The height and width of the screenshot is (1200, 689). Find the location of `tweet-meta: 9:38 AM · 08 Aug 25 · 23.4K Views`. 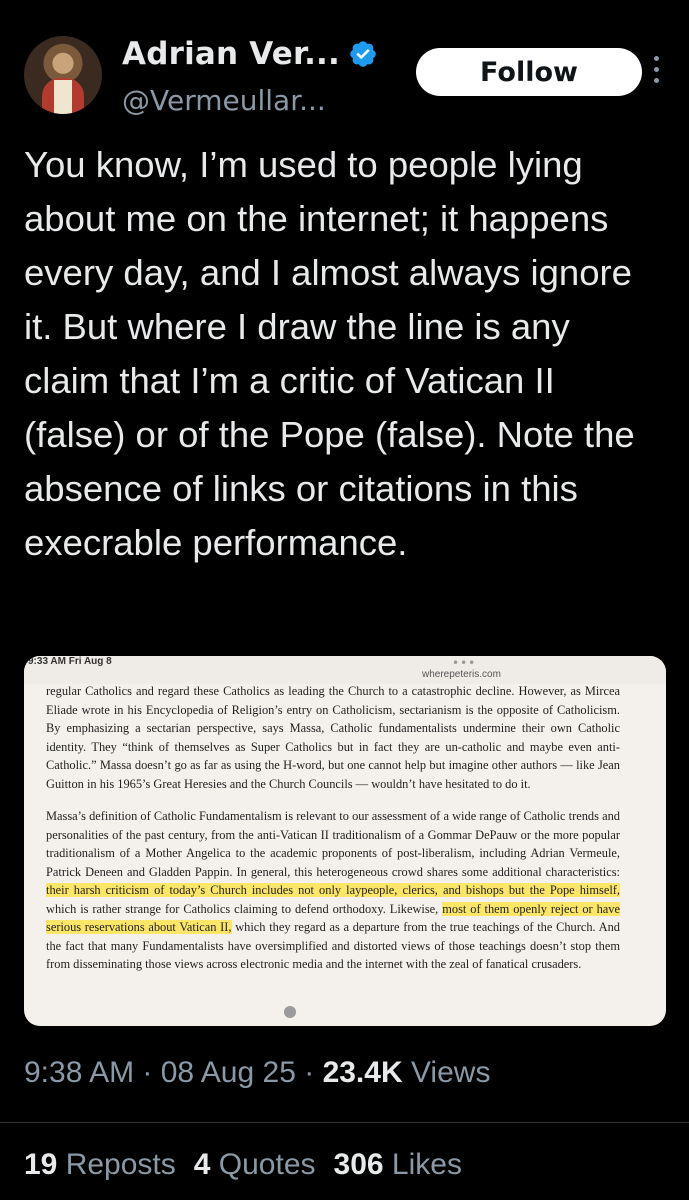

tweet-meta: 9:38 AM · 08 Aug 25 · 23.4K Views is located at coordinates (257, 1073).